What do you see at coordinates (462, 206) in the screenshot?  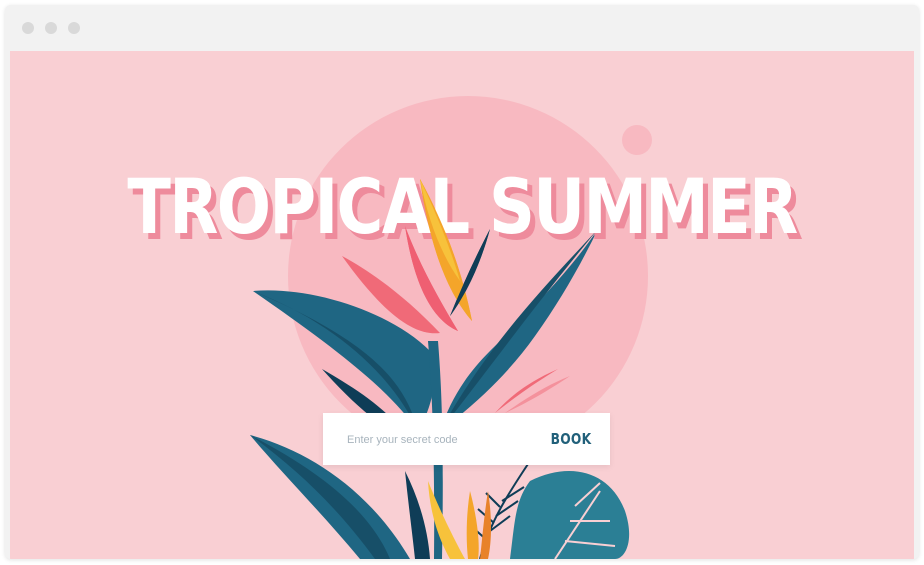 I see `page-title: TROPICAL SUMMER` at bounding box center [462, 206].